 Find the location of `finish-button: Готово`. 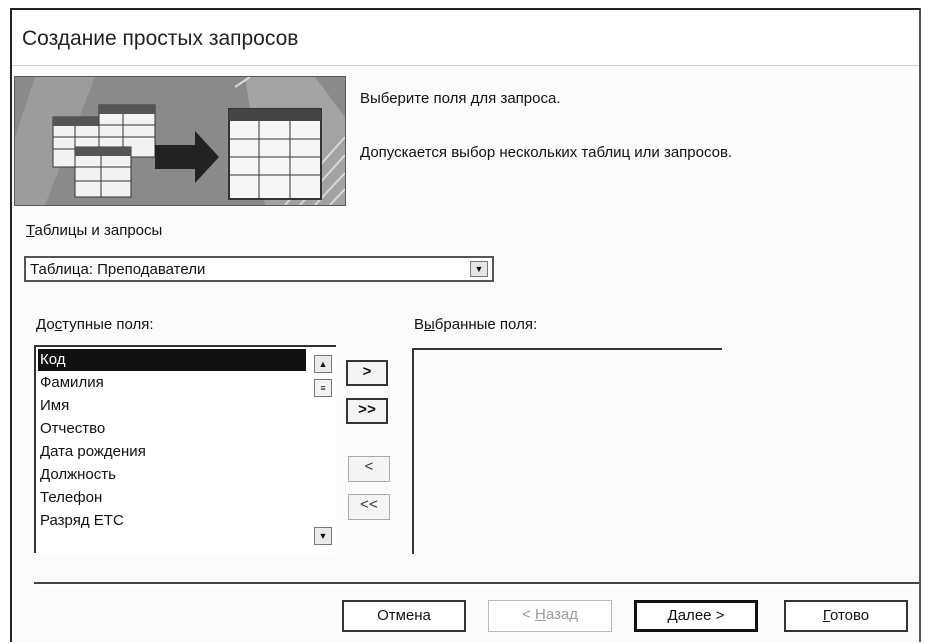

finish-button: Готово is located at coordinates (846, 616).